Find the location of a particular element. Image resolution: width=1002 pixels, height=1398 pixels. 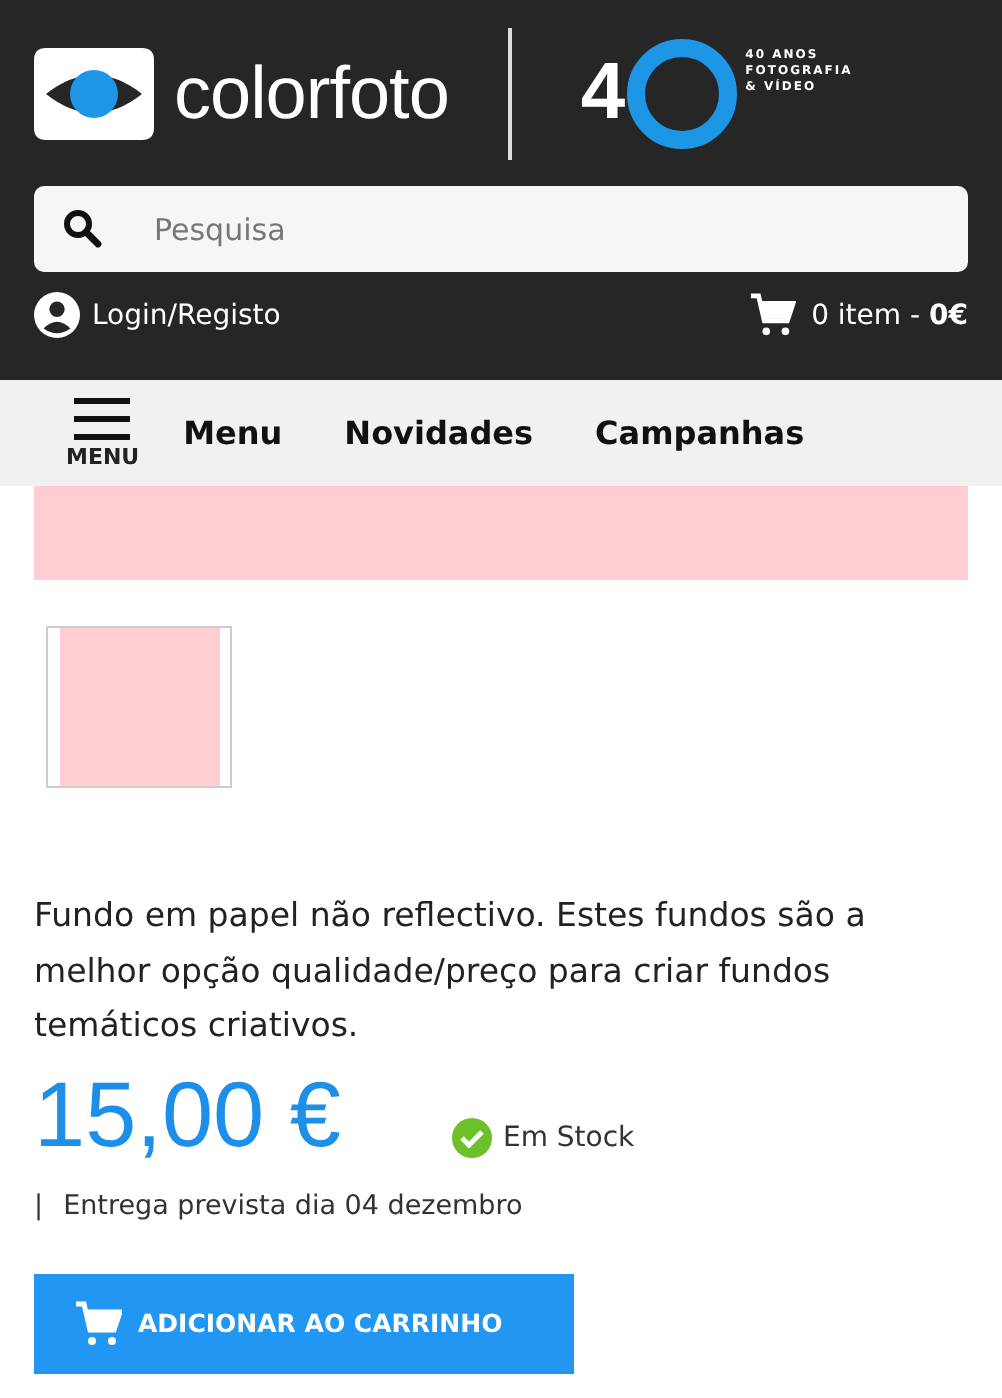

nav-link: Menu is located at coordinates (233, 433).